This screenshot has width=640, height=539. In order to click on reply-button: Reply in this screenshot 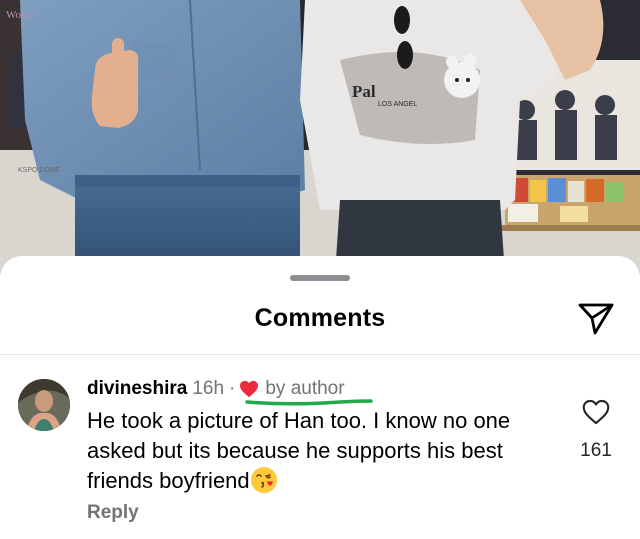, I will do `click(113, 513)`.